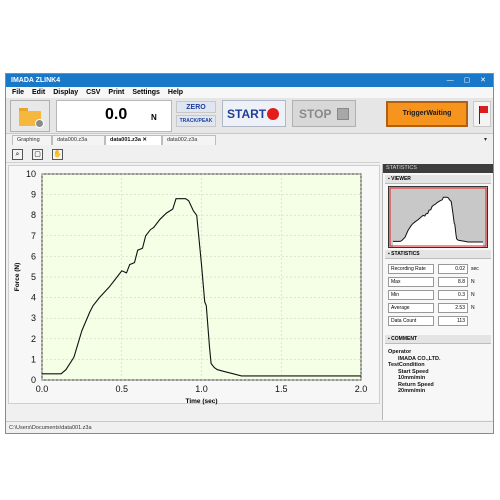  Describe the element at coordinates (33, 359) in the screenshot. I see `y-tick-label: 1` at that location.